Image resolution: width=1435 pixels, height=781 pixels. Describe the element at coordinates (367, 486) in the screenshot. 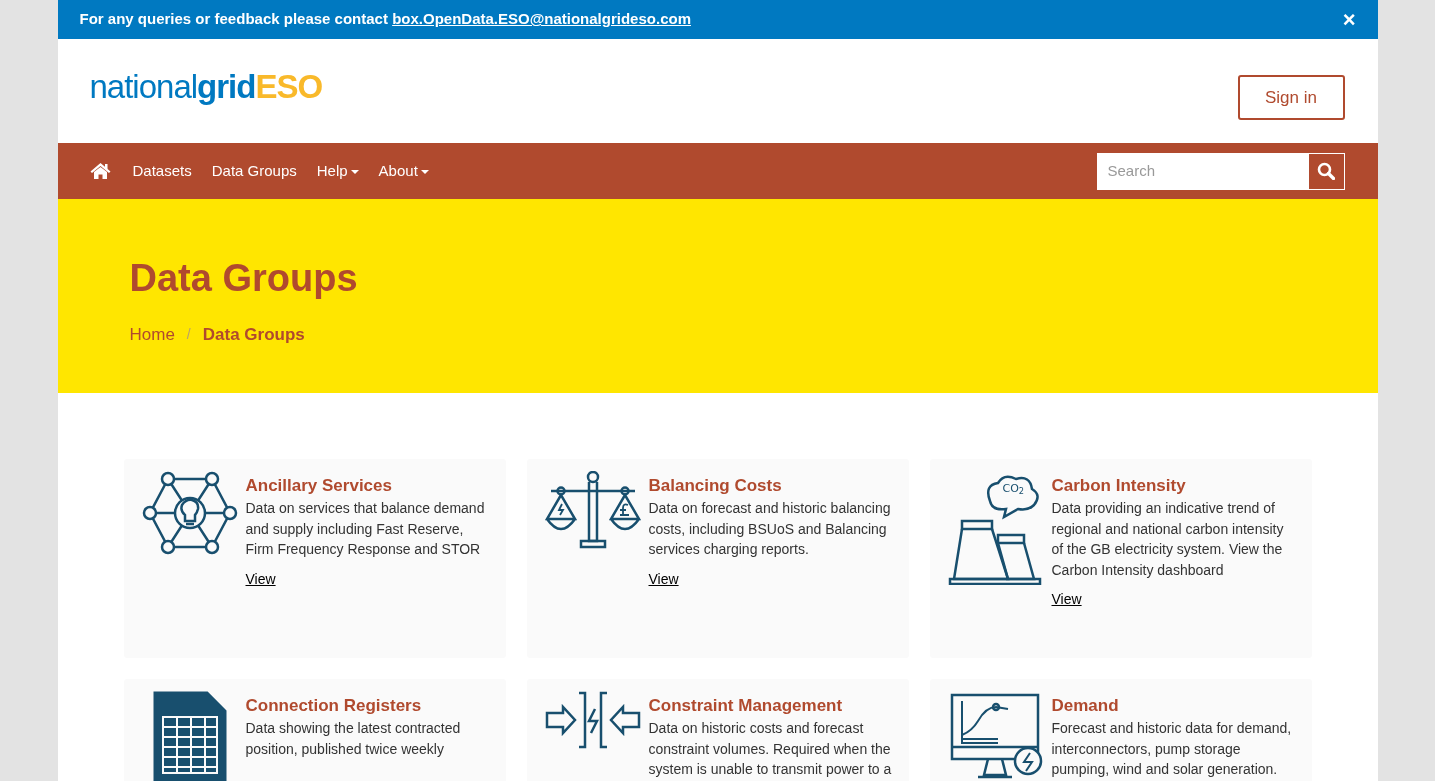

I see `group-title: Ancillary Services` at that location.